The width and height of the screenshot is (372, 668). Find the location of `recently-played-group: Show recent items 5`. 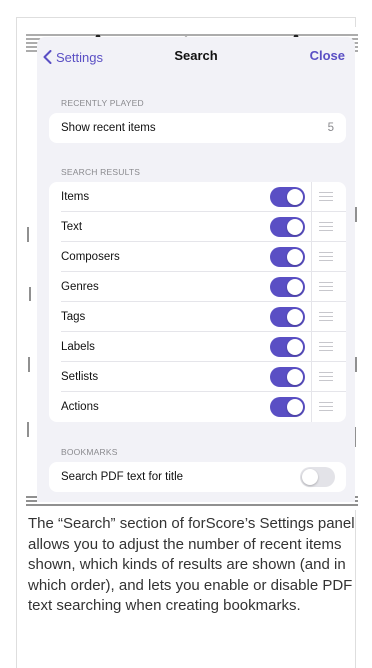

recently-played-group: Show recent items 5 is located at coordinates (197, 128).